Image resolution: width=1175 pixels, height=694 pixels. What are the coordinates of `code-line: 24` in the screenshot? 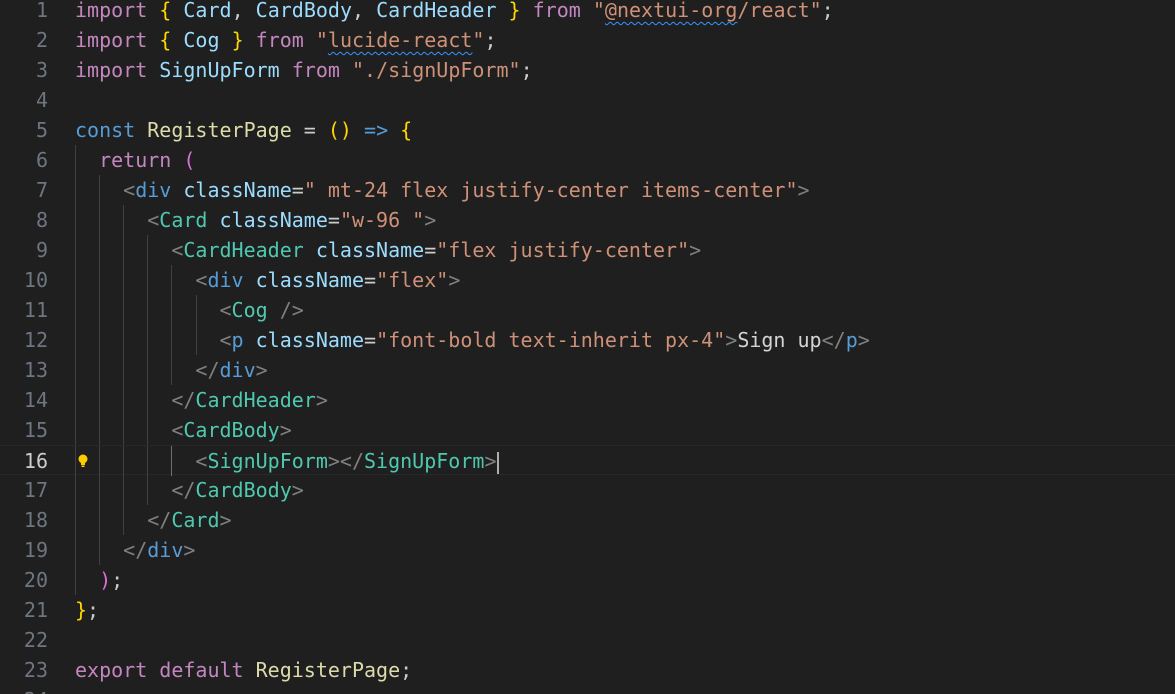 It's located at (587, 689).